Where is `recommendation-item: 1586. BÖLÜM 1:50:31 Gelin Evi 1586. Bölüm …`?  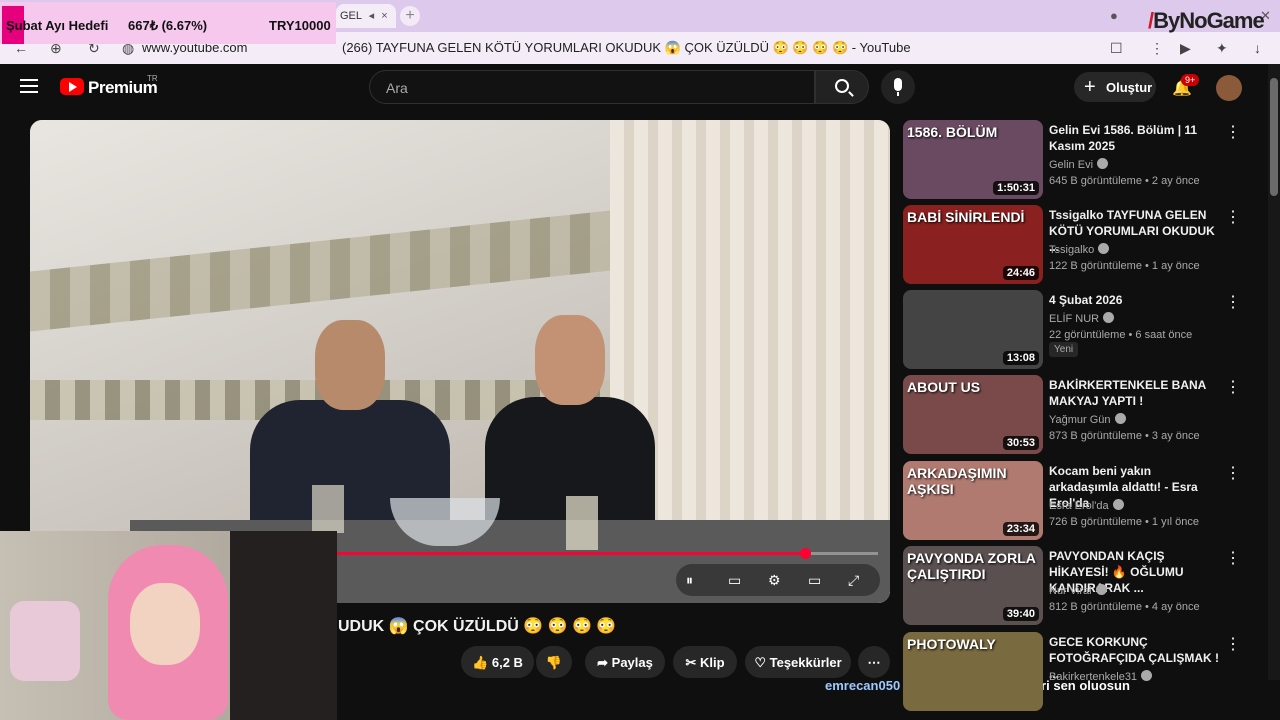
recommendation-item: 1586. BÖLÜM 1:50:31 Gelin Evi 1586. Bölüm … is located at coordinates (1083, 160).